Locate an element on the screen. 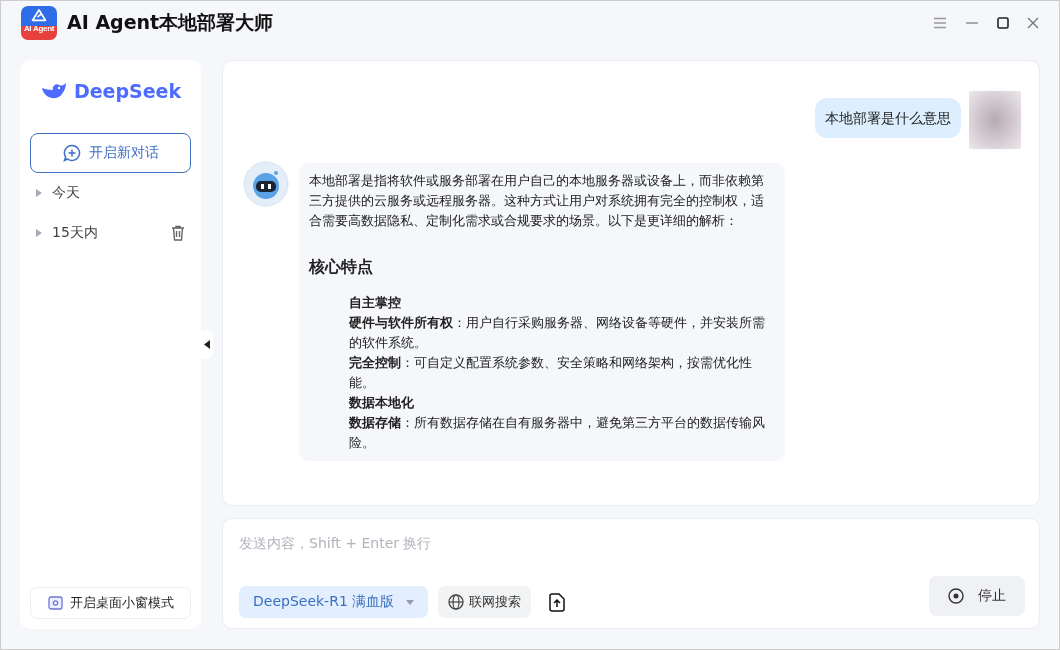 This screenshot has height=650, width=1060. answer-item: 硬件与软件所有权：用户自行采购服务器、网络设备等硬件，并安装所需的软件系统。 is located at coordinates (557, 333).